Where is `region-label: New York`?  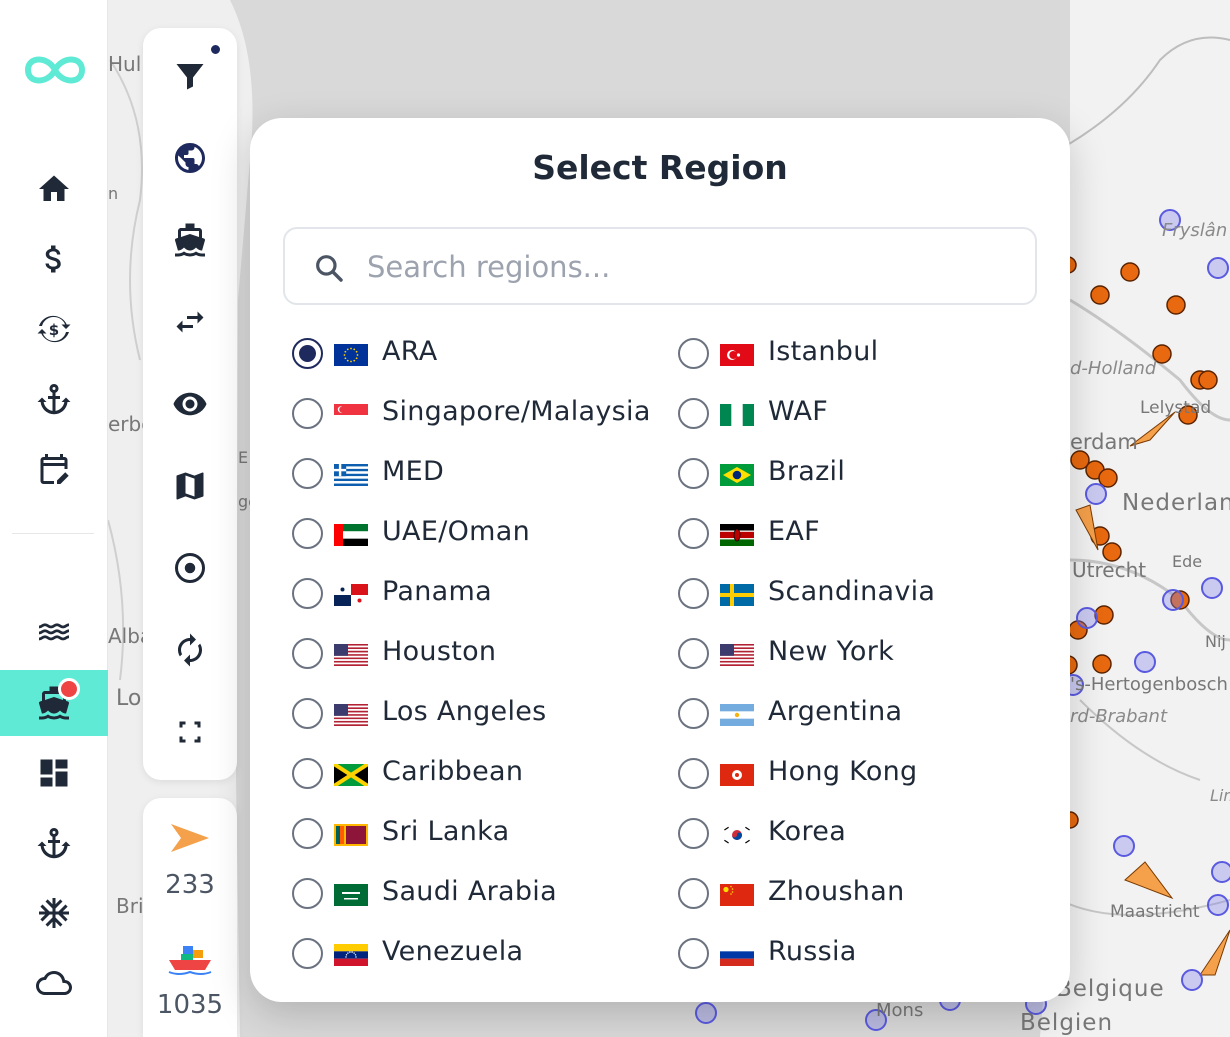
region-label: New York is located at coordinates (831, 651).